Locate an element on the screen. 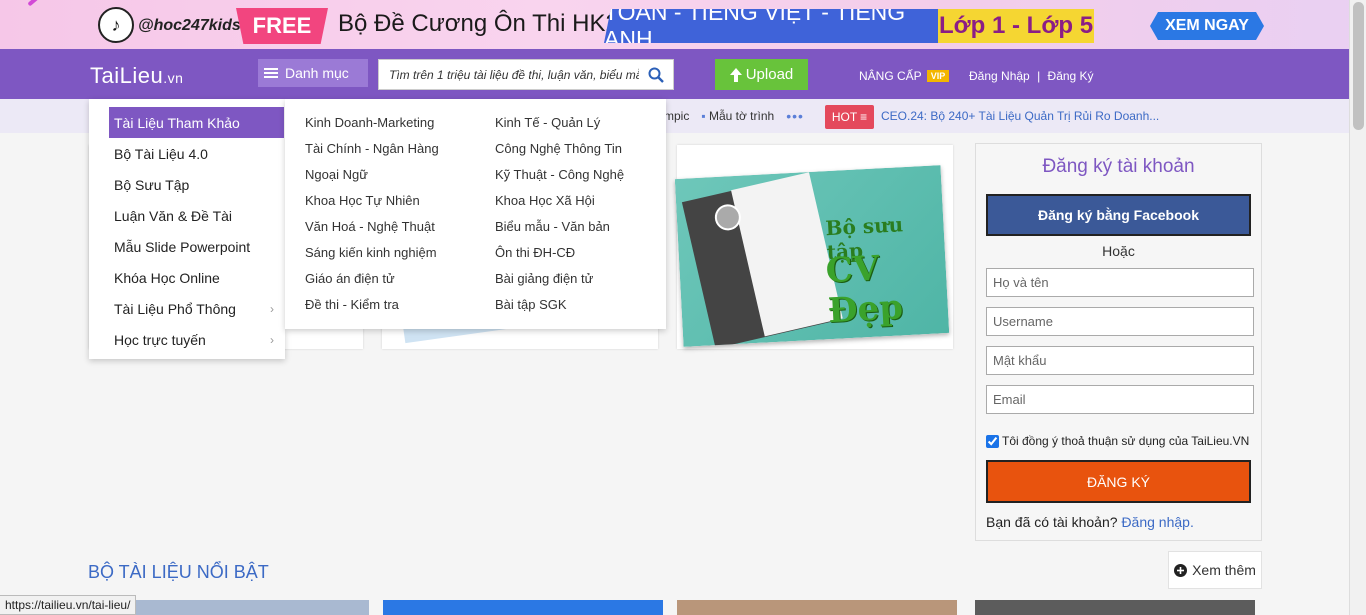 This screenshot has height=615, width=1366. menu-item-bo-tai-lieu: Bộ Tài Liệu 4.0 is located at coordinates (196, 153).